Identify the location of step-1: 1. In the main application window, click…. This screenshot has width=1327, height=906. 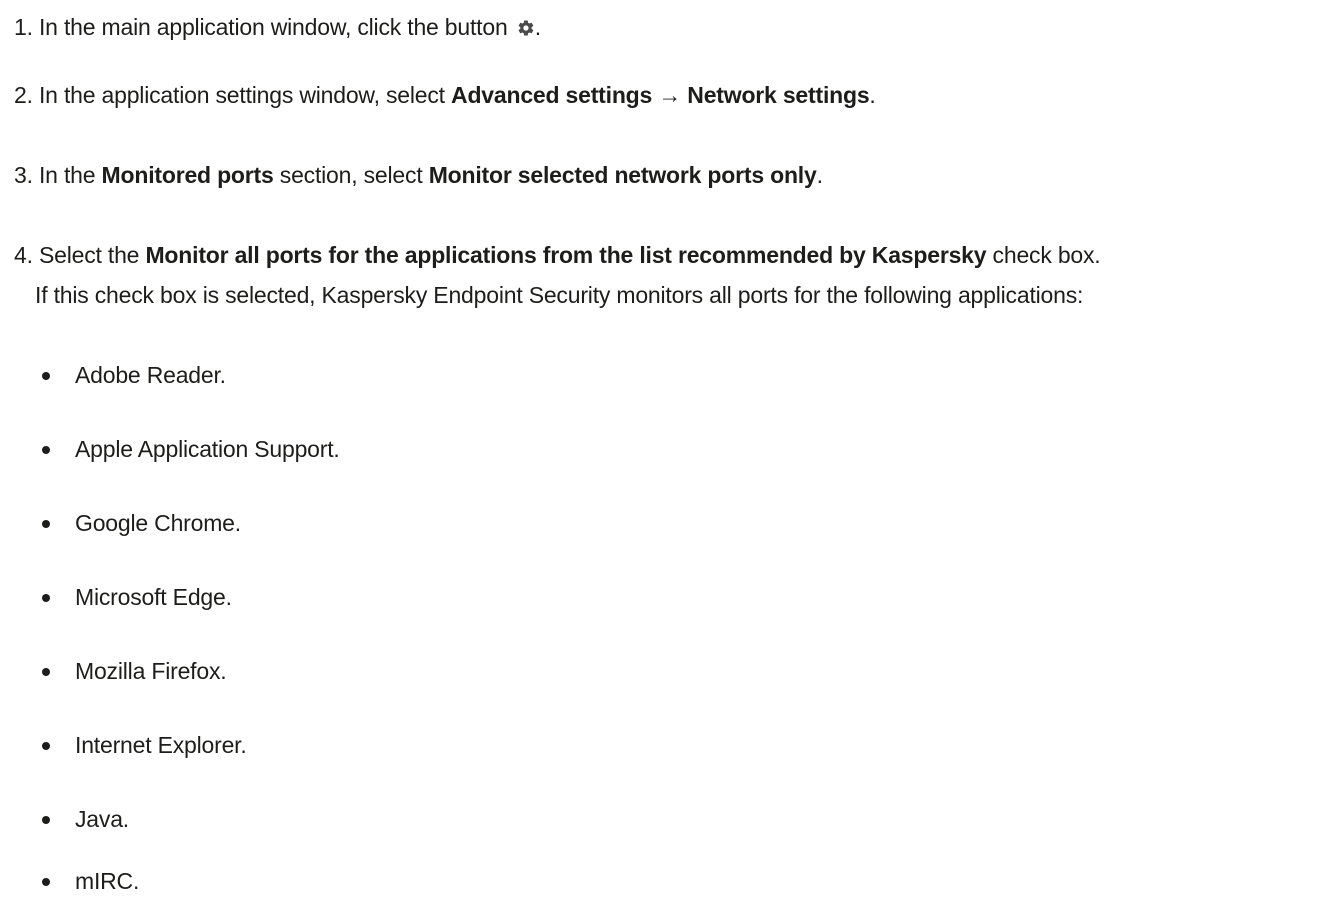
(277, 27).